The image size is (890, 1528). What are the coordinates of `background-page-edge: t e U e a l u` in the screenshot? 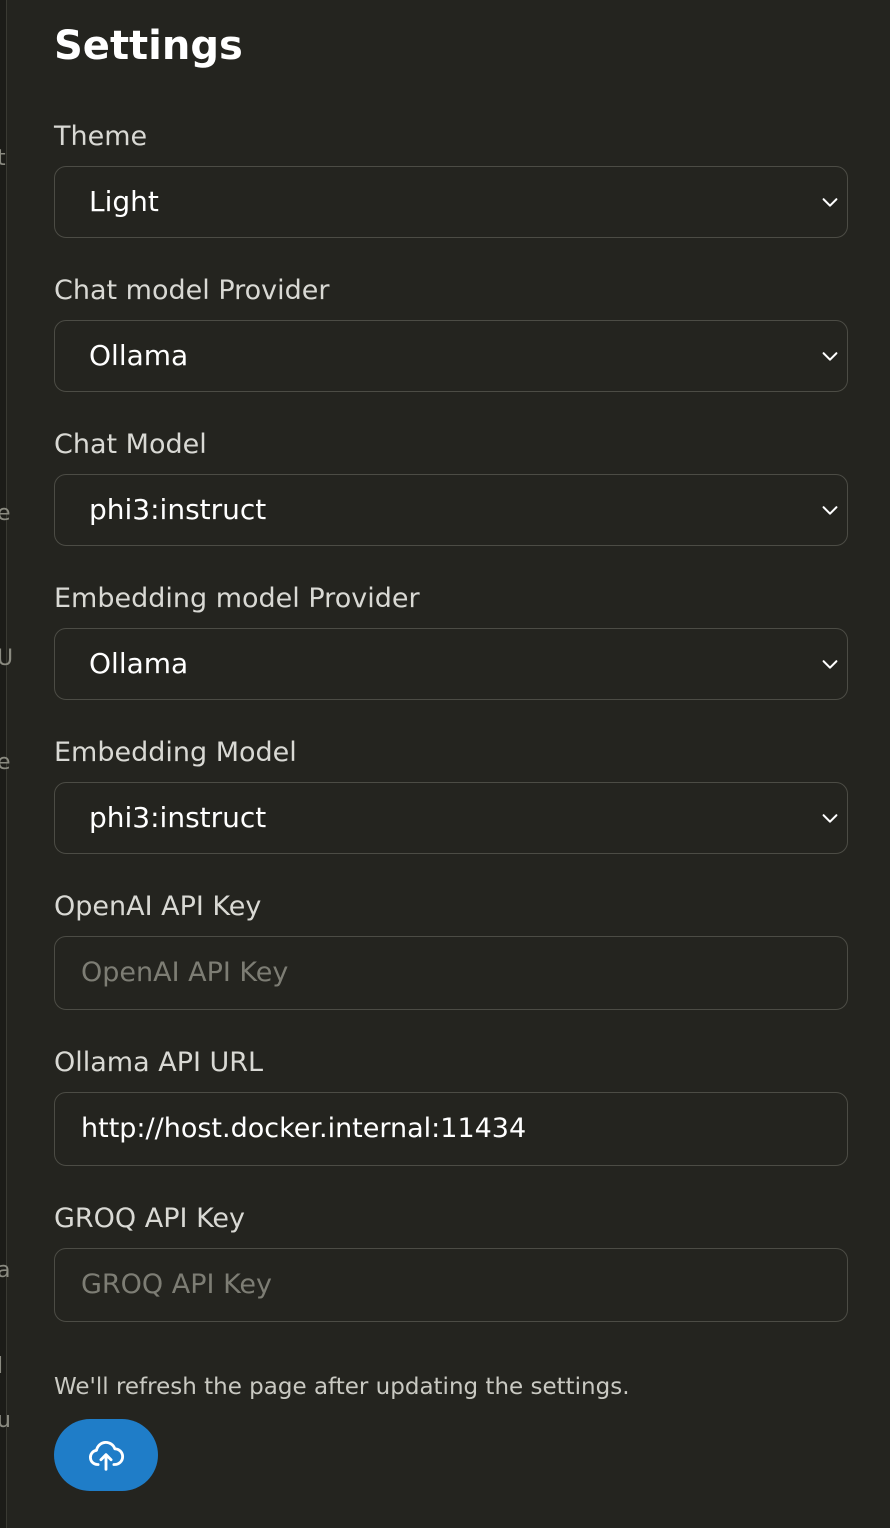 It's located at (6, 764).